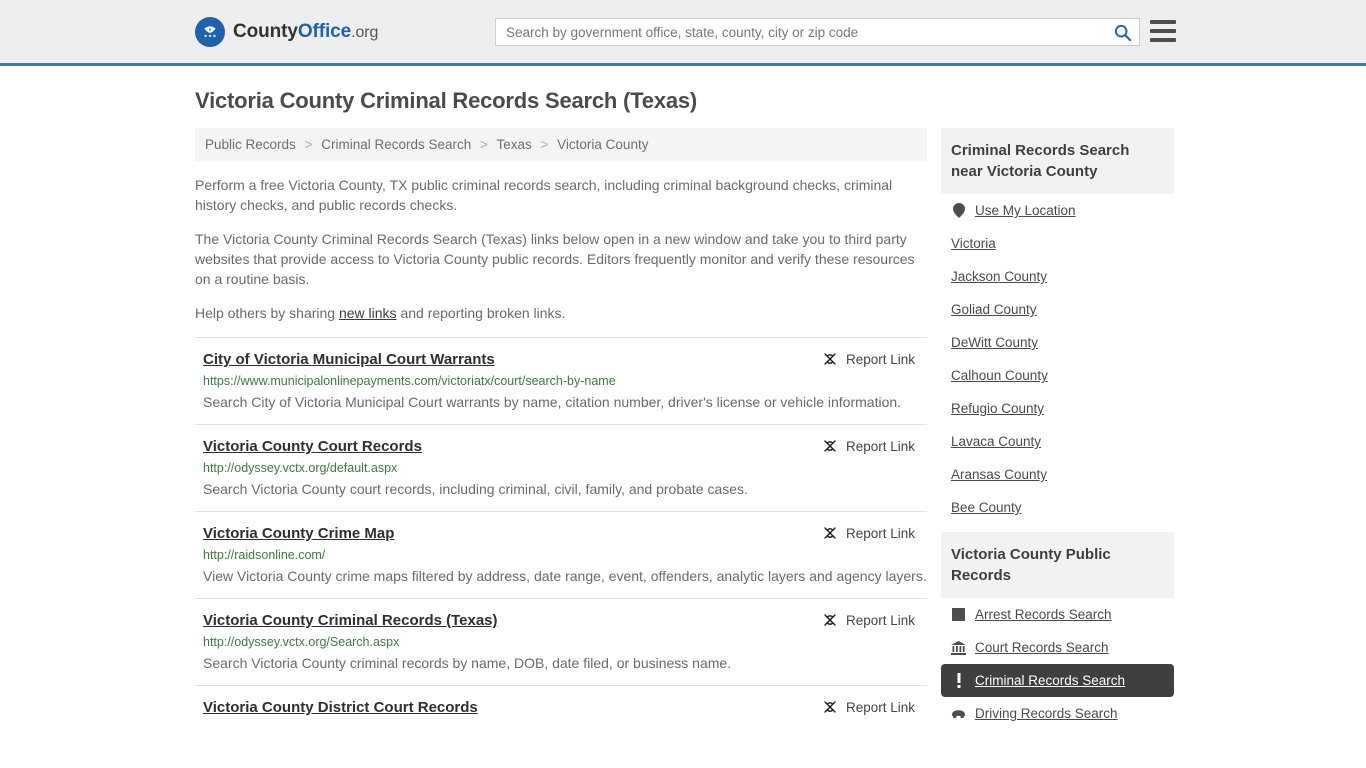 The width and height of the screenshot is (1366, 768). Describe the element at coordinates (324, 31) in the screenshot. I see `logo-word-office: Office` at that location.